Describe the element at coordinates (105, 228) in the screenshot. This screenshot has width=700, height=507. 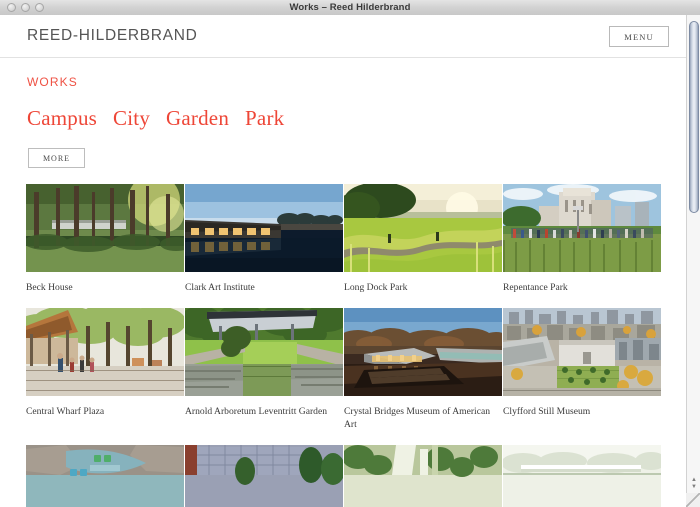
I see `project-thumbnail-beck-house` at that location.